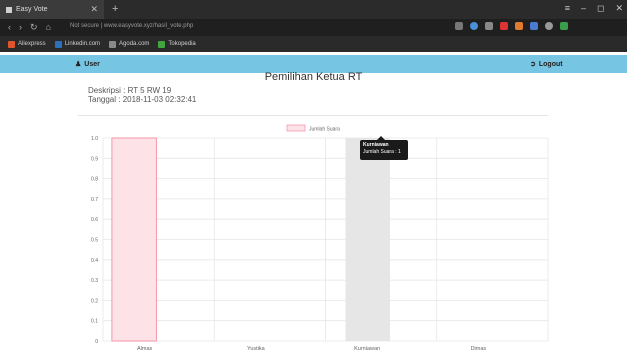  Describe the element at coordinates (94, 200) in the screenshot. I see `y-tick-label: 0.7` at that location.